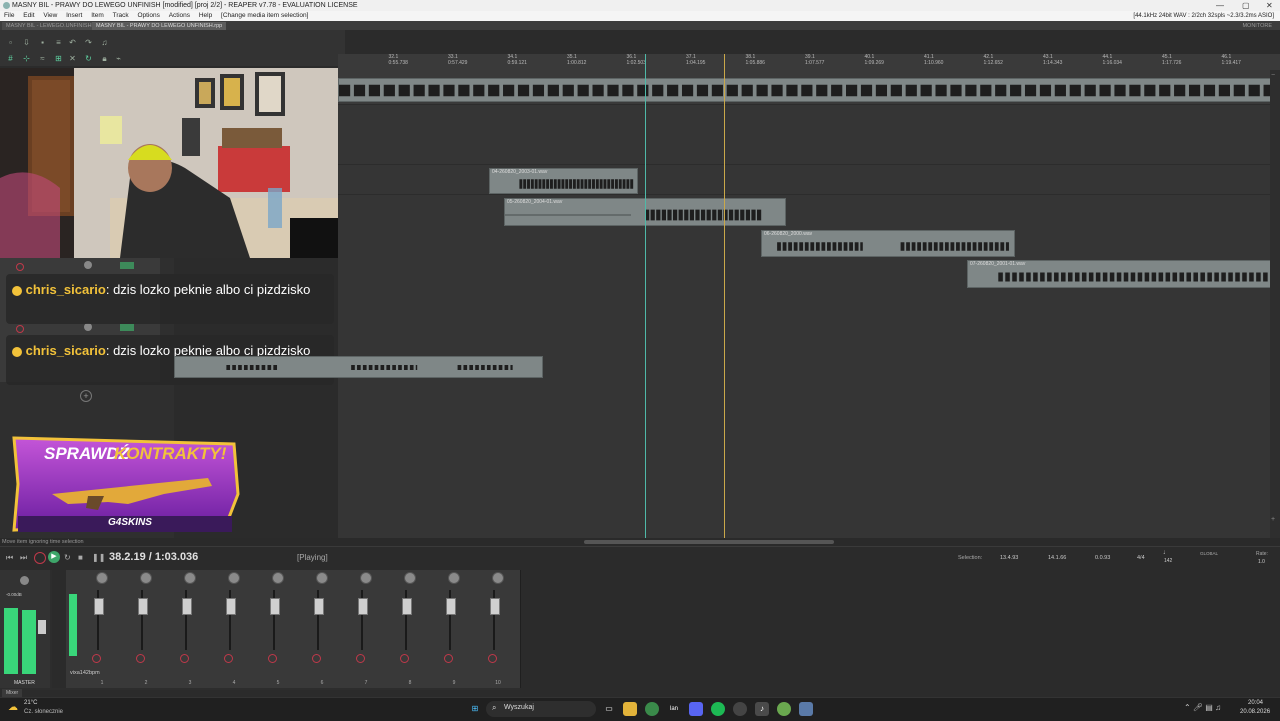 Image resolution: width=1280 pixels, height=721 pixels. I want to click on global-label: GLOBAL, so click(1209, 553).